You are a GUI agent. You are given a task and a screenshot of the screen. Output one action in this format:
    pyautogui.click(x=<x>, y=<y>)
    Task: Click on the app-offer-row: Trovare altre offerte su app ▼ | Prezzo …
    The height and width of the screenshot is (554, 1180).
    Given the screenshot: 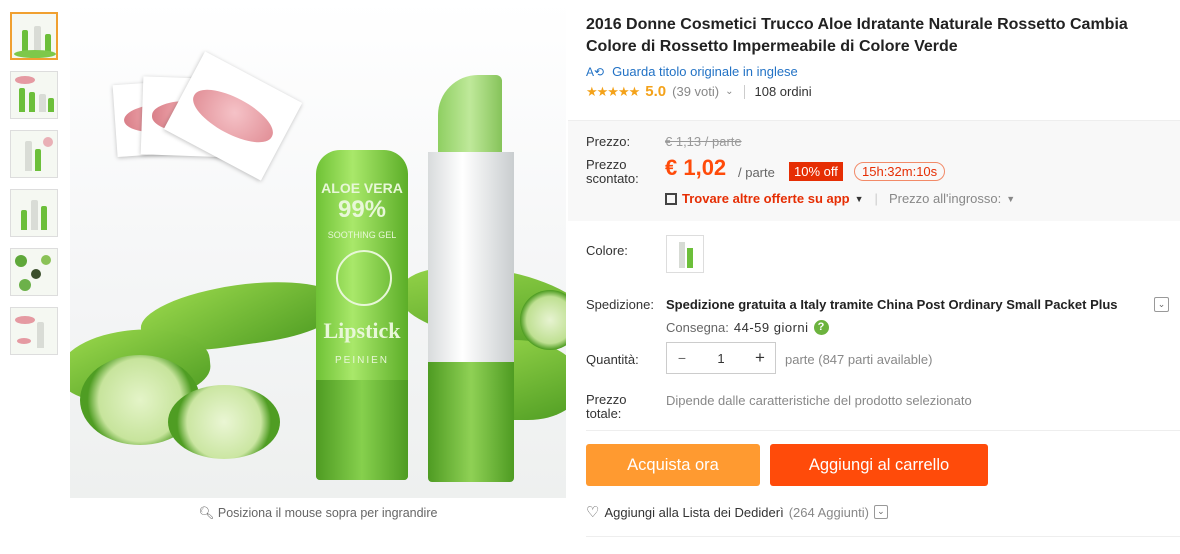 What is the action you would take?
    pyautogui.click(x=840, y=198)
    